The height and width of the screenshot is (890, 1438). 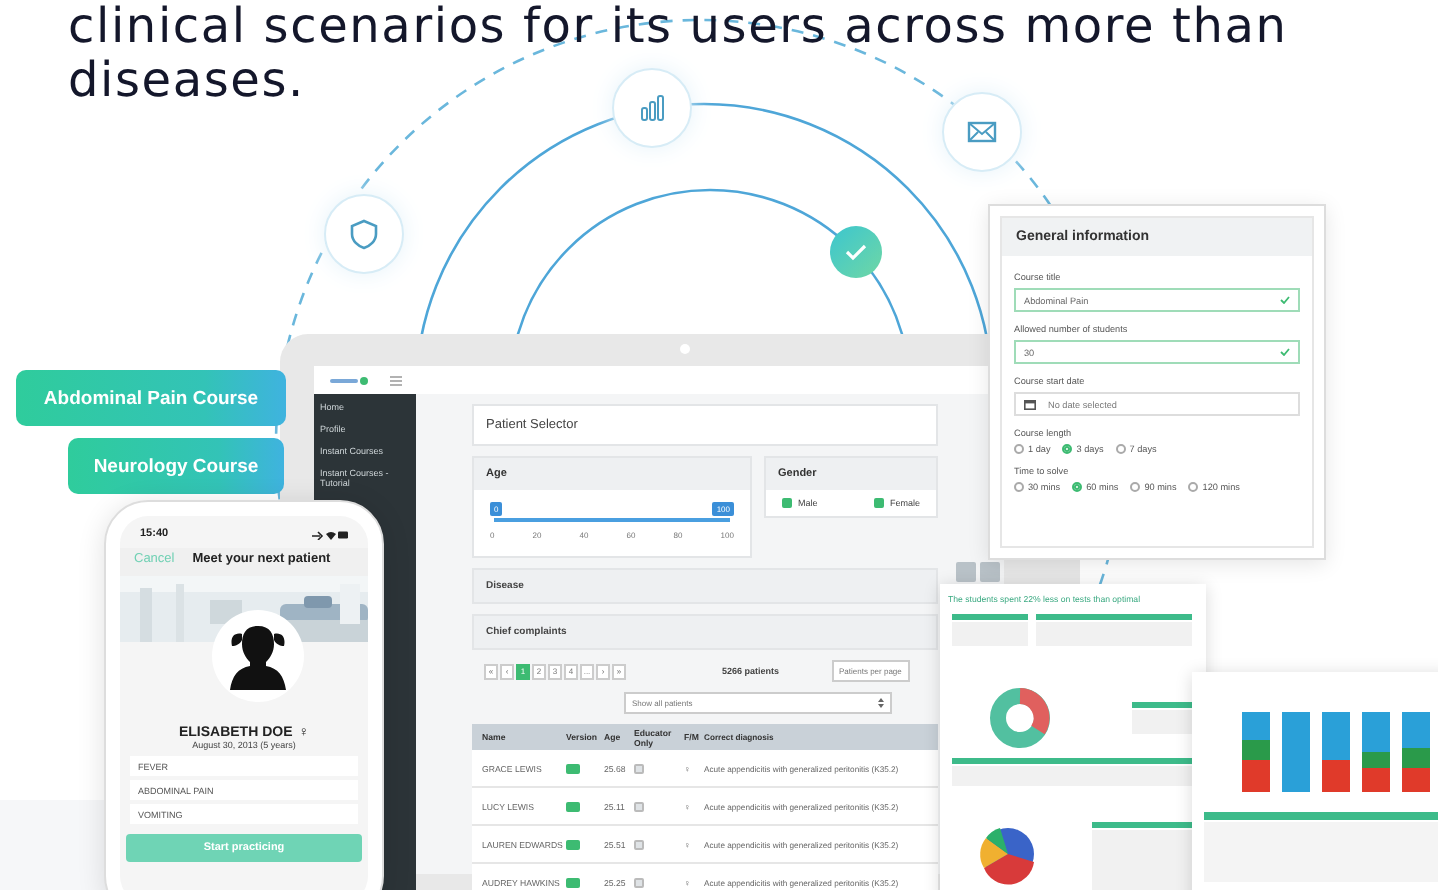 I want to click on intro-text: diseases., so click(x=187, y=81).